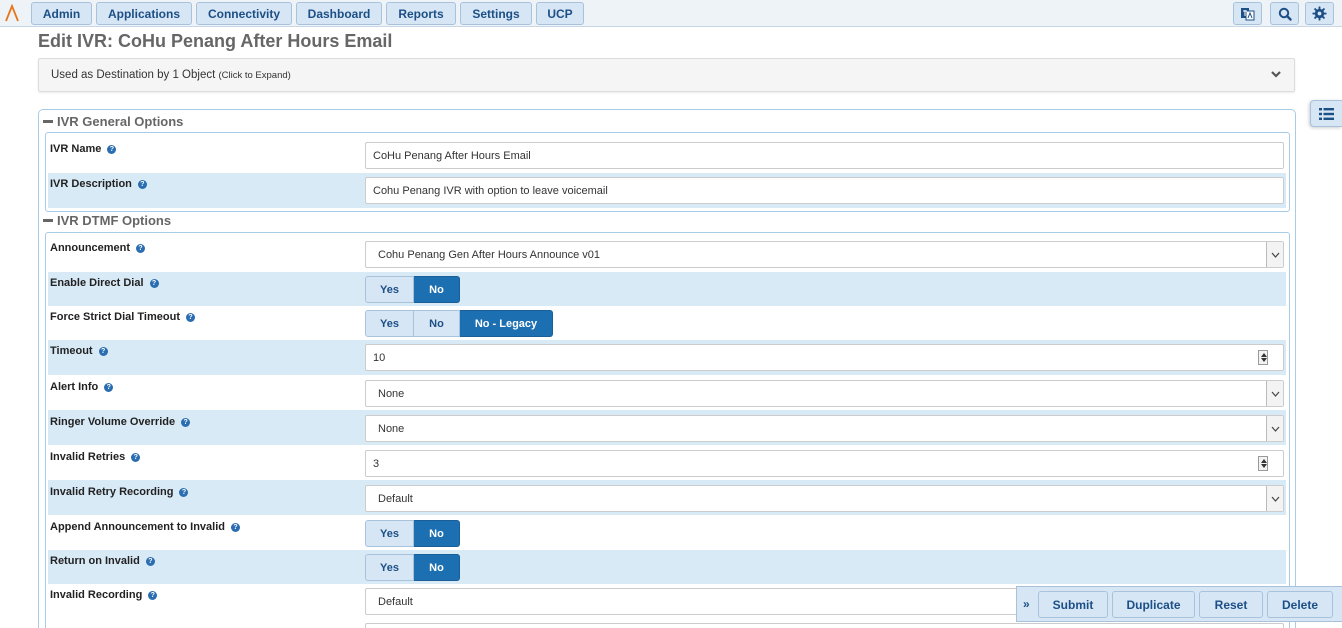  What do you see at coordinates (98, 184) in the screenshot?
I see `ivr-description-label: IVR Description?` at bounding box center [98, 184].